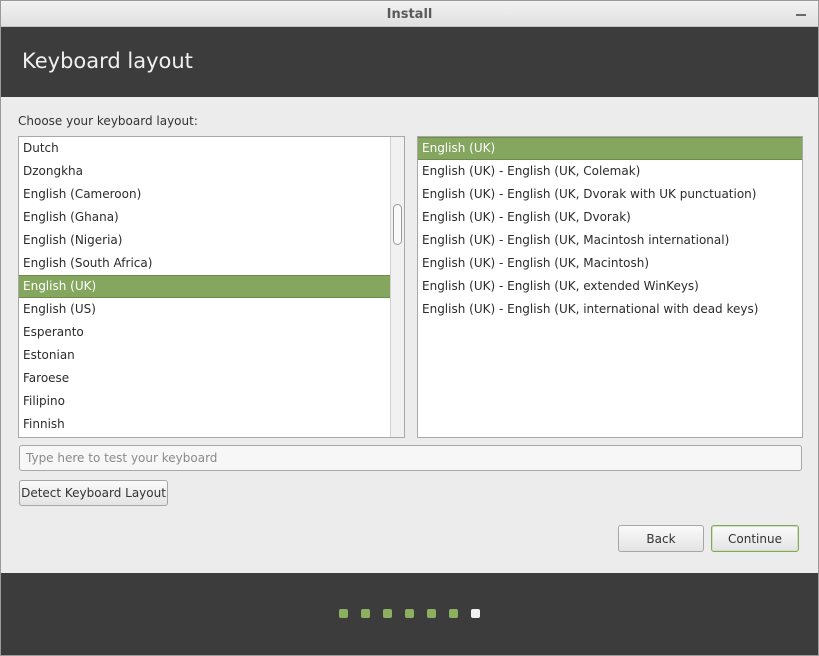  Describe the element at coordinates (211, 194) in the screenshot. I see `layout-list-item: English (Cameroon)` at that location.